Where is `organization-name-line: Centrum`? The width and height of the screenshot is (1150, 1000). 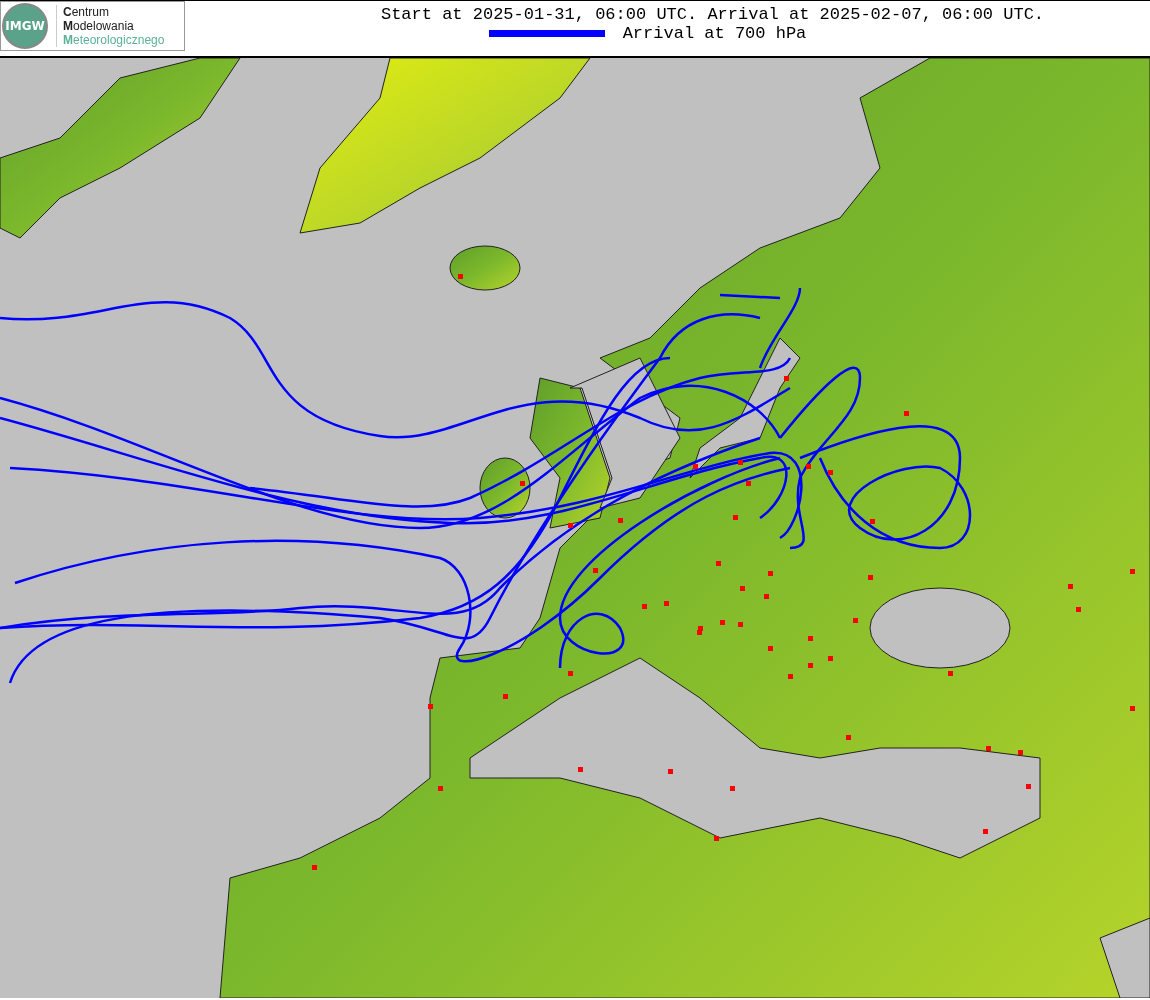 organization-name-line: Centrum is located at coordinates (87, 12).